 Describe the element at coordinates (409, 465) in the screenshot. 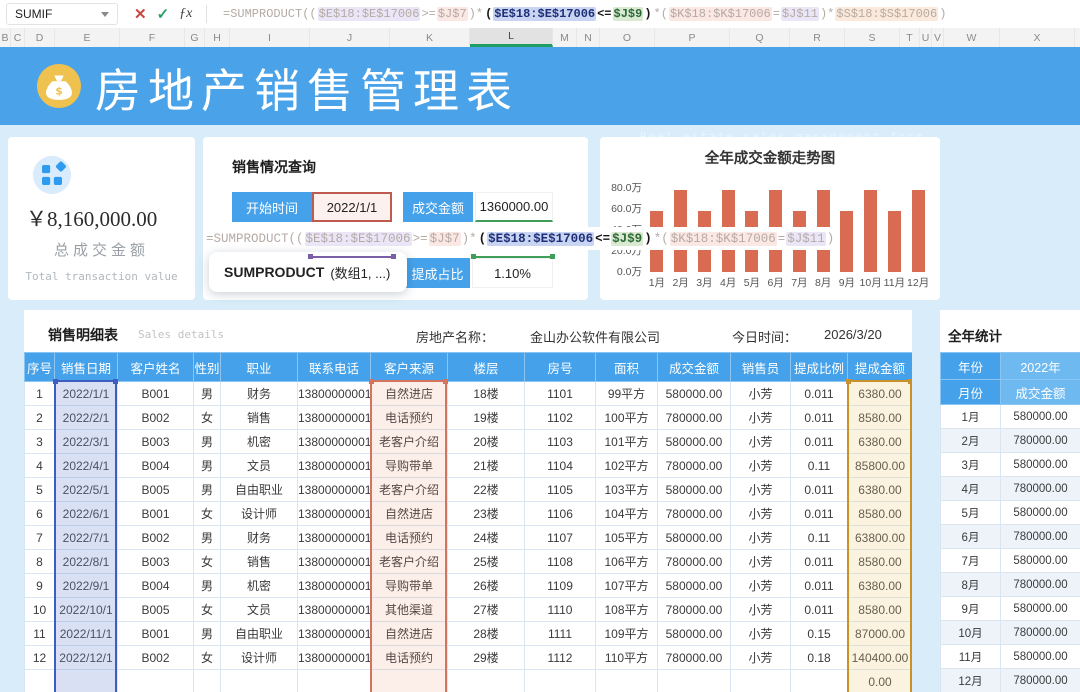

I see `table-cell: 导购带单` at that location.